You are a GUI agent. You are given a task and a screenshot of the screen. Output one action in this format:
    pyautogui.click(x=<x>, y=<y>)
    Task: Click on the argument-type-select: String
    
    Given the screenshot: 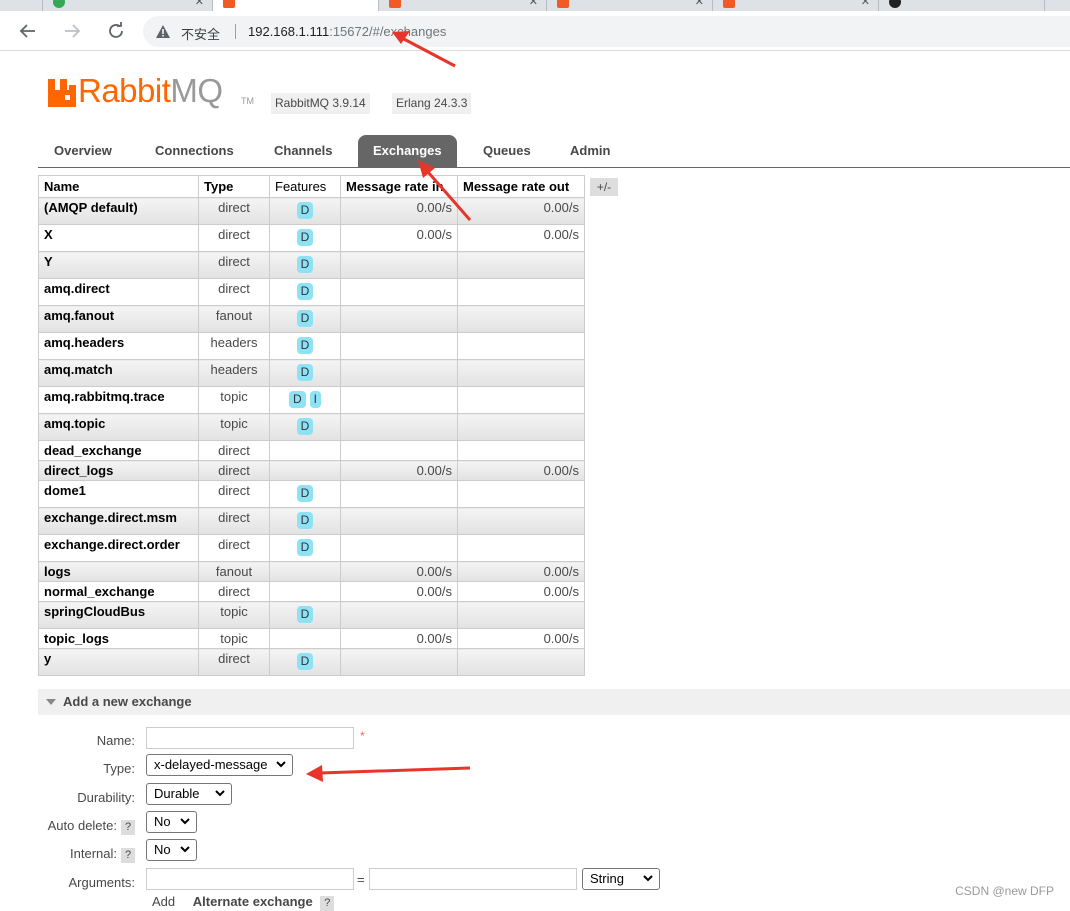 What is the action you would take?
    pyautogui.click(x=621, y=879)
    